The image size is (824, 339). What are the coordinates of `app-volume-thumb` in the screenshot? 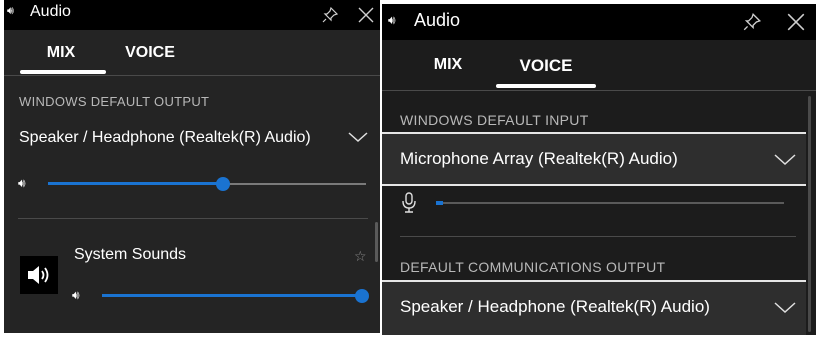 It's located at (362, 296).